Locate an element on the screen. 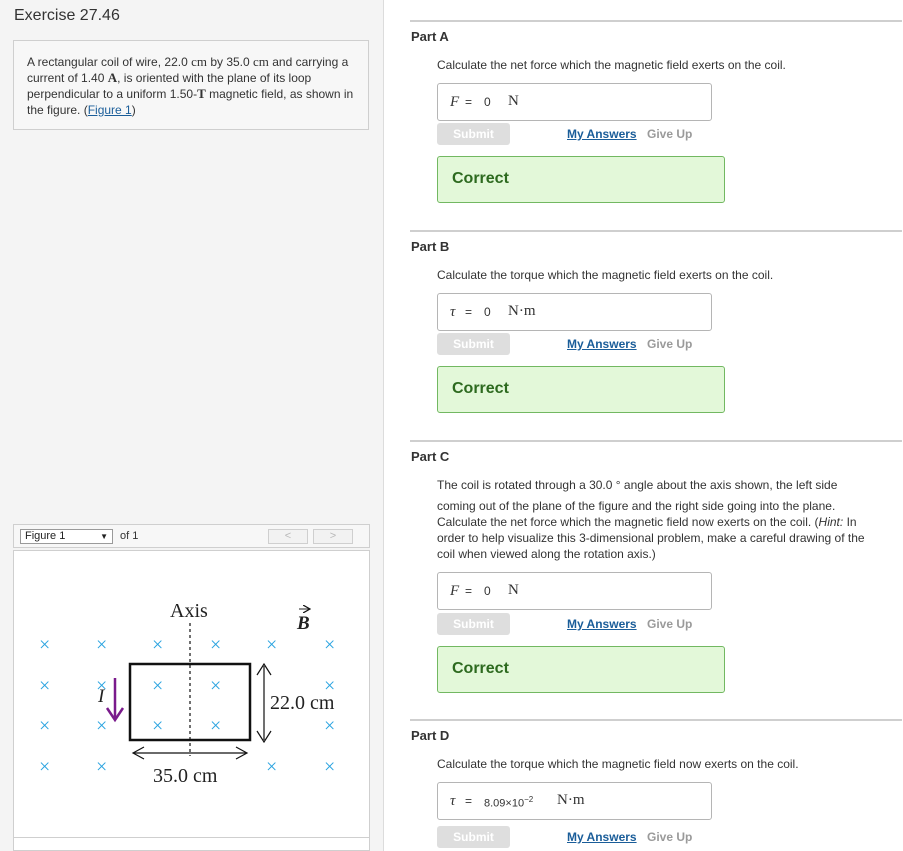 Image resolution: width=903 pixels, height=851 pixels. figure-select-value: Figure 1 is located at coordinates (45, 536).